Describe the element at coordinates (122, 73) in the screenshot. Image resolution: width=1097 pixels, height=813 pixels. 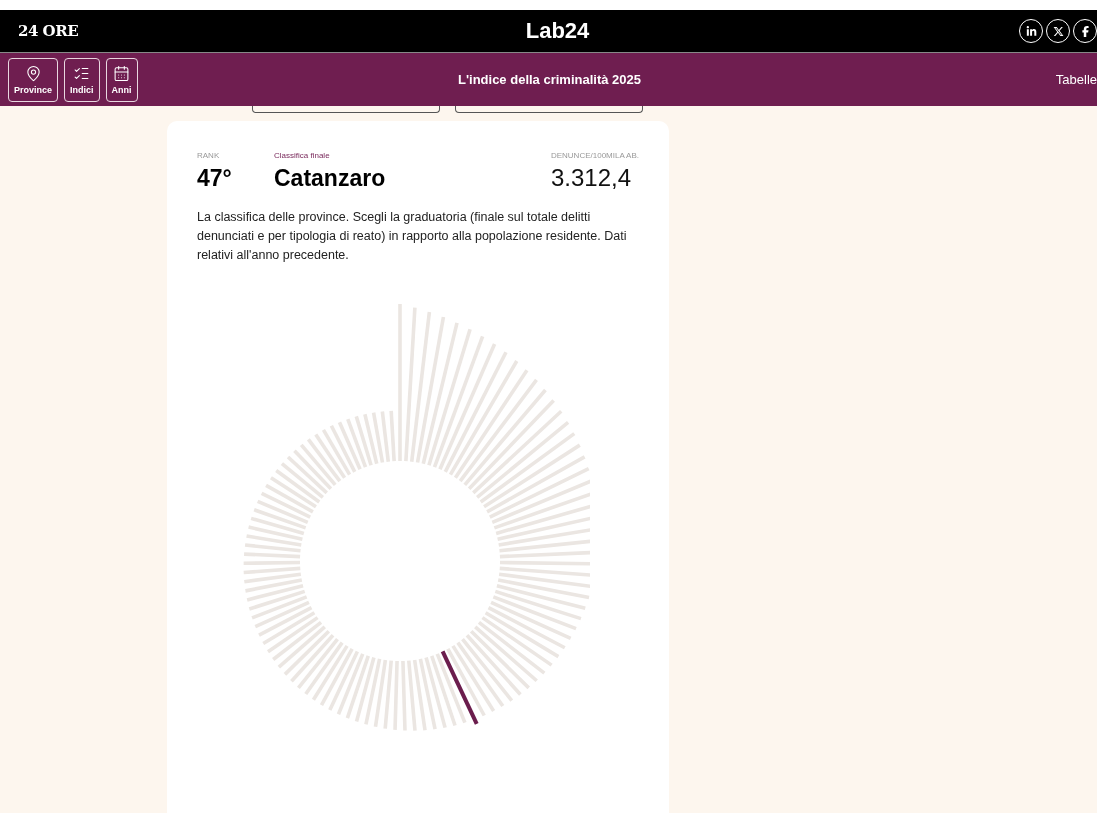
I see `calendar-icon` at that location.